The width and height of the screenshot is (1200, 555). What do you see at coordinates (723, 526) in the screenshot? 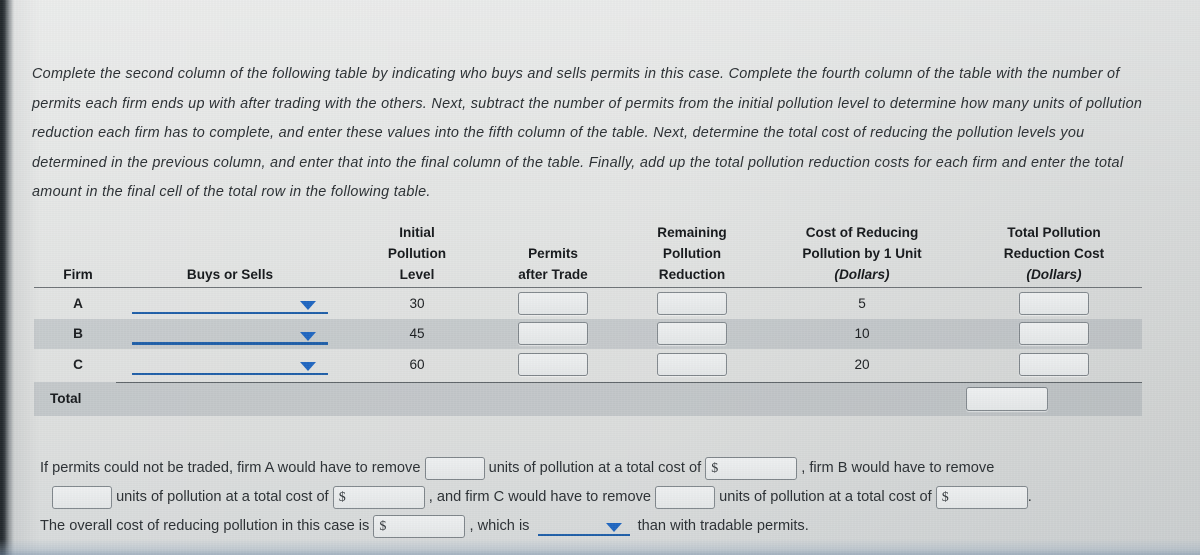
I see `line3-text-c: than with tradable permits.` at bounding box center [723, 526].